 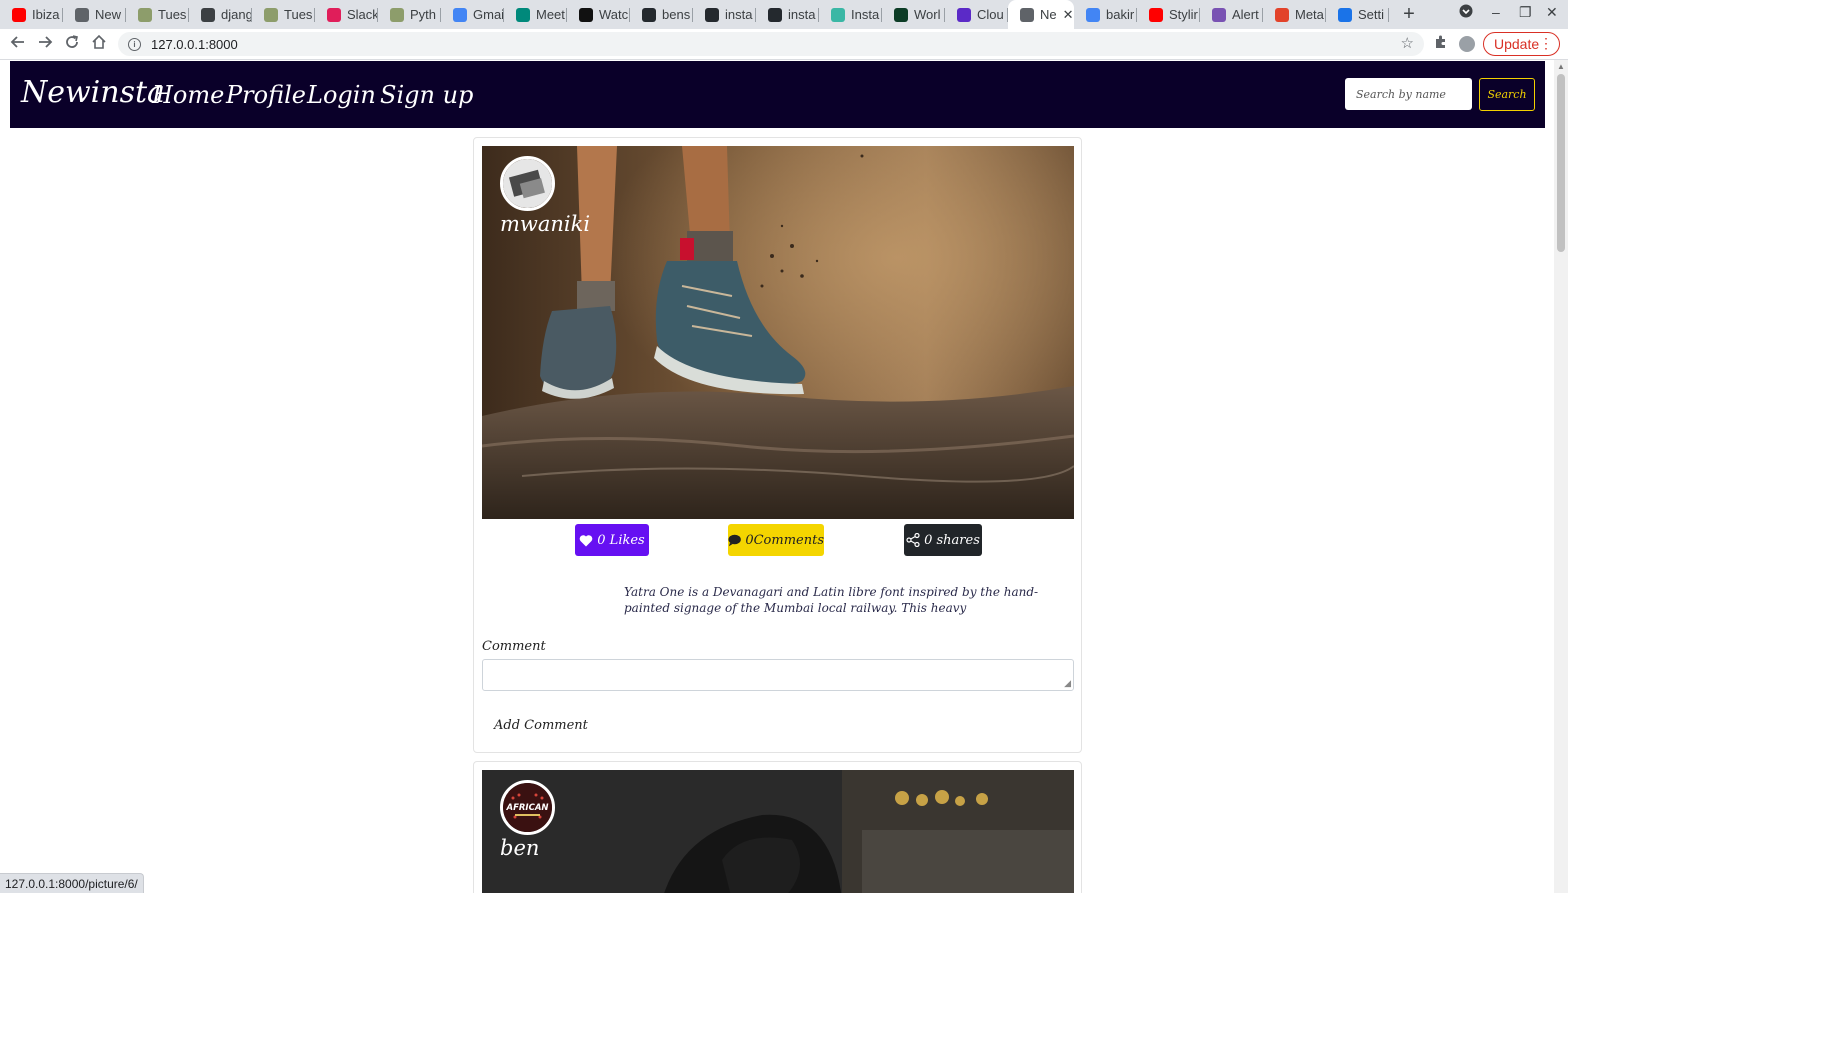 I want to click on browser-tab: bens, so click(x=661, y=14).